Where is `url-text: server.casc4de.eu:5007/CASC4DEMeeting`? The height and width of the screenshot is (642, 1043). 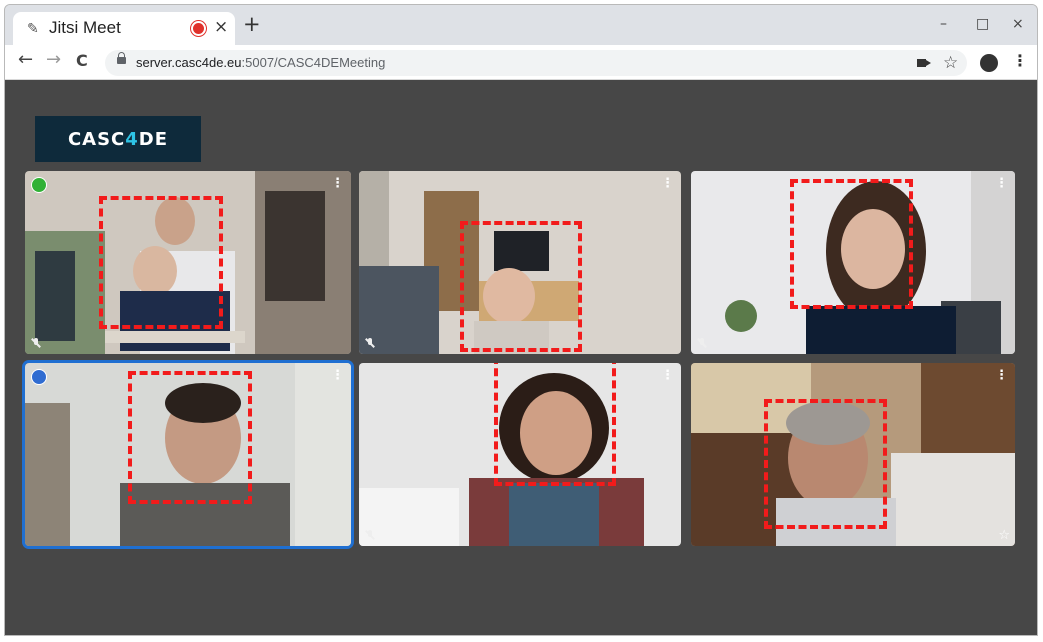
url-text: server.casc4de.eu:5007/CASC4DEMeeting is located at coordinates (261, 62).